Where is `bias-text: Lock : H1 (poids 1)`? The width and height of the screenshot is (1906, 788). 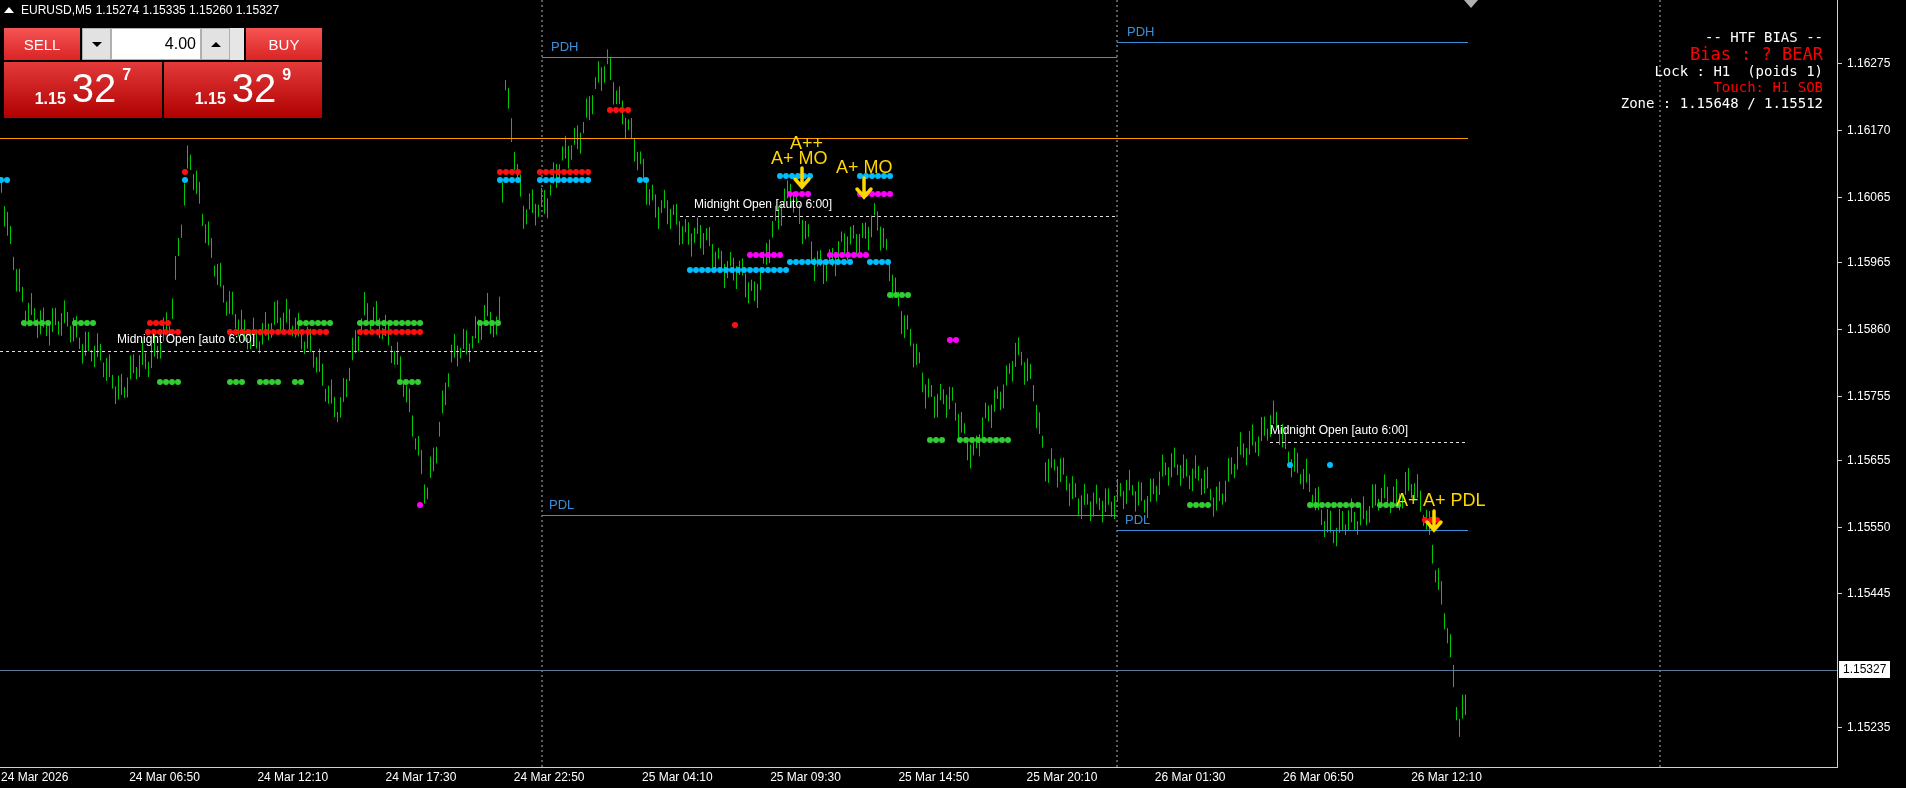 bias-text: Lock : H1 (poids 1) is located at coordinates (1738, 71).